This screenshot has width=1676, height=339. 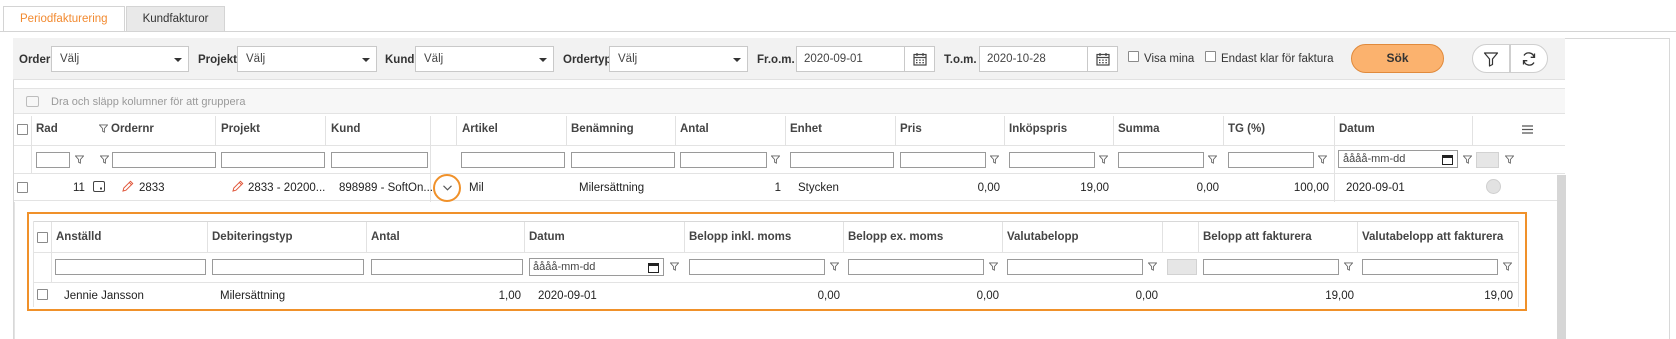 What do you see at coordinates (678, 59) in the screenshot?
I see `ordertype-select: Välj` at bounding box center [678, 59].